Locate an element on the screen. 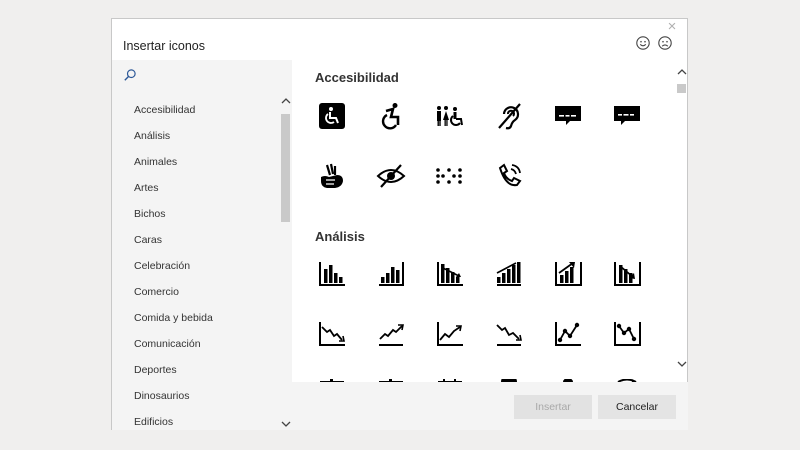 The width and height of the screenshot is (800, 450). category-item: Comunicación is located at coordinates (196, 344).